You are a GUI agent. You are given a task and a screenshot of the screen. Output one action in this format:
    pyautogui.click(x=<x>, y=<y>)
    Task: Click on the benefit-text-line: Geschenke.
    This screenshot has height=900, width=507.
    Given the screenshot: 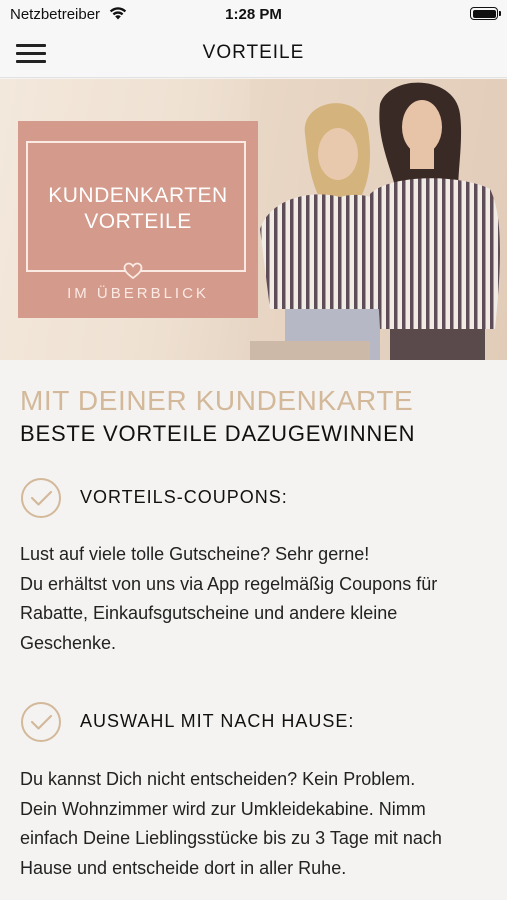 What is the action you would take?
    pyautogui.click(x=68, y=642)
    